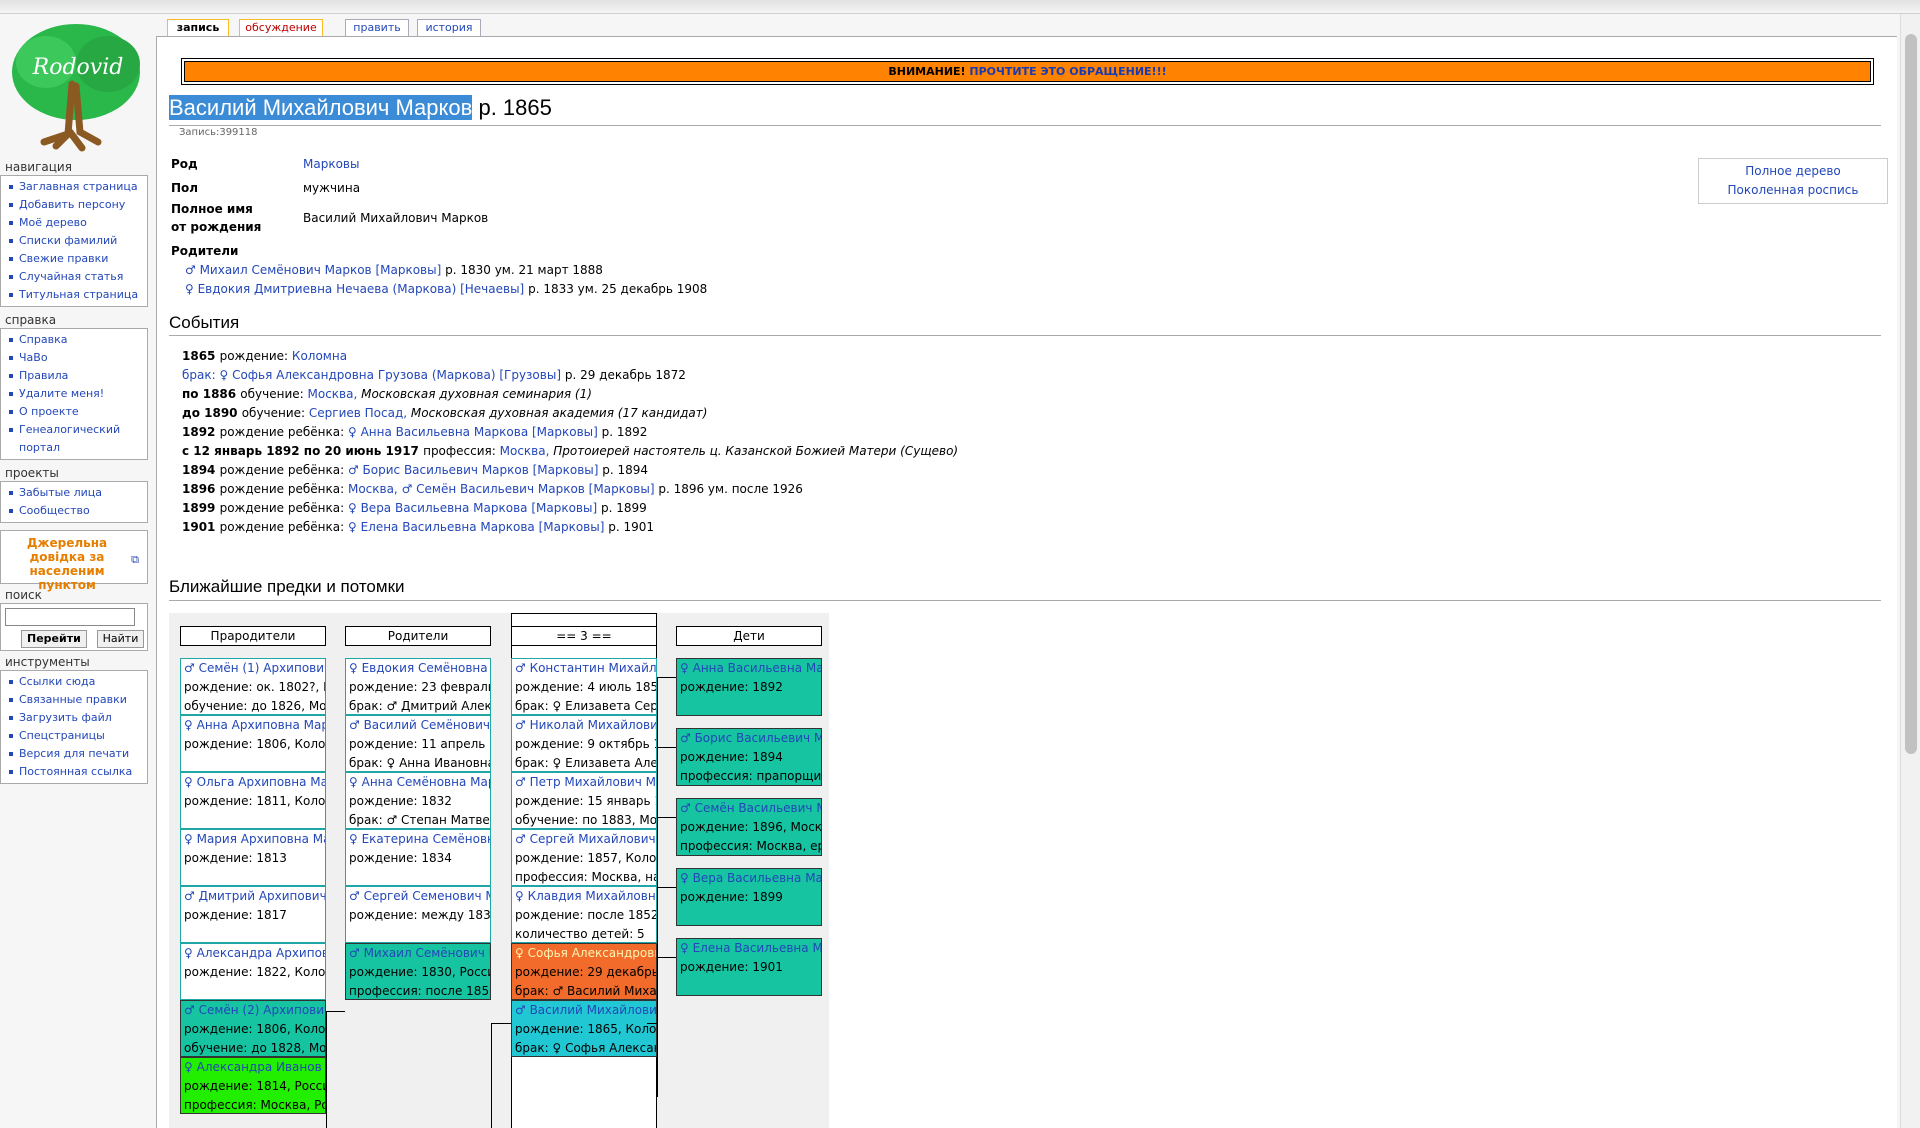 This screenshot has height=1128, width=1920. I want to click on tree-card-name: ♂ Николай Михайлович, so click(585, 725).